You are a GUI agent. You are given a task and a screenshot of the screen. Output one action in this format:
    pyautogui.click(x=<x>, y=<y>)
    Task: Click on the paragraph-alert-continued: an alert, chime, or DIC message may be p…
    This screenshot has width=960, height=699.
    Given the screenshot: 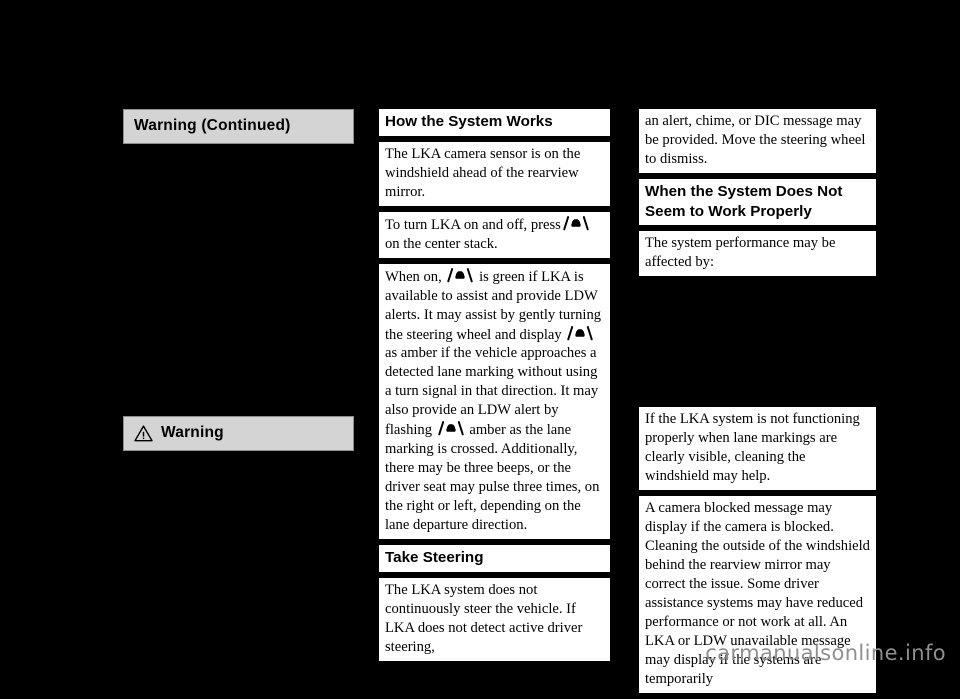 What is the action you would take?
    pyautogui.click(x=757, y=141)
    